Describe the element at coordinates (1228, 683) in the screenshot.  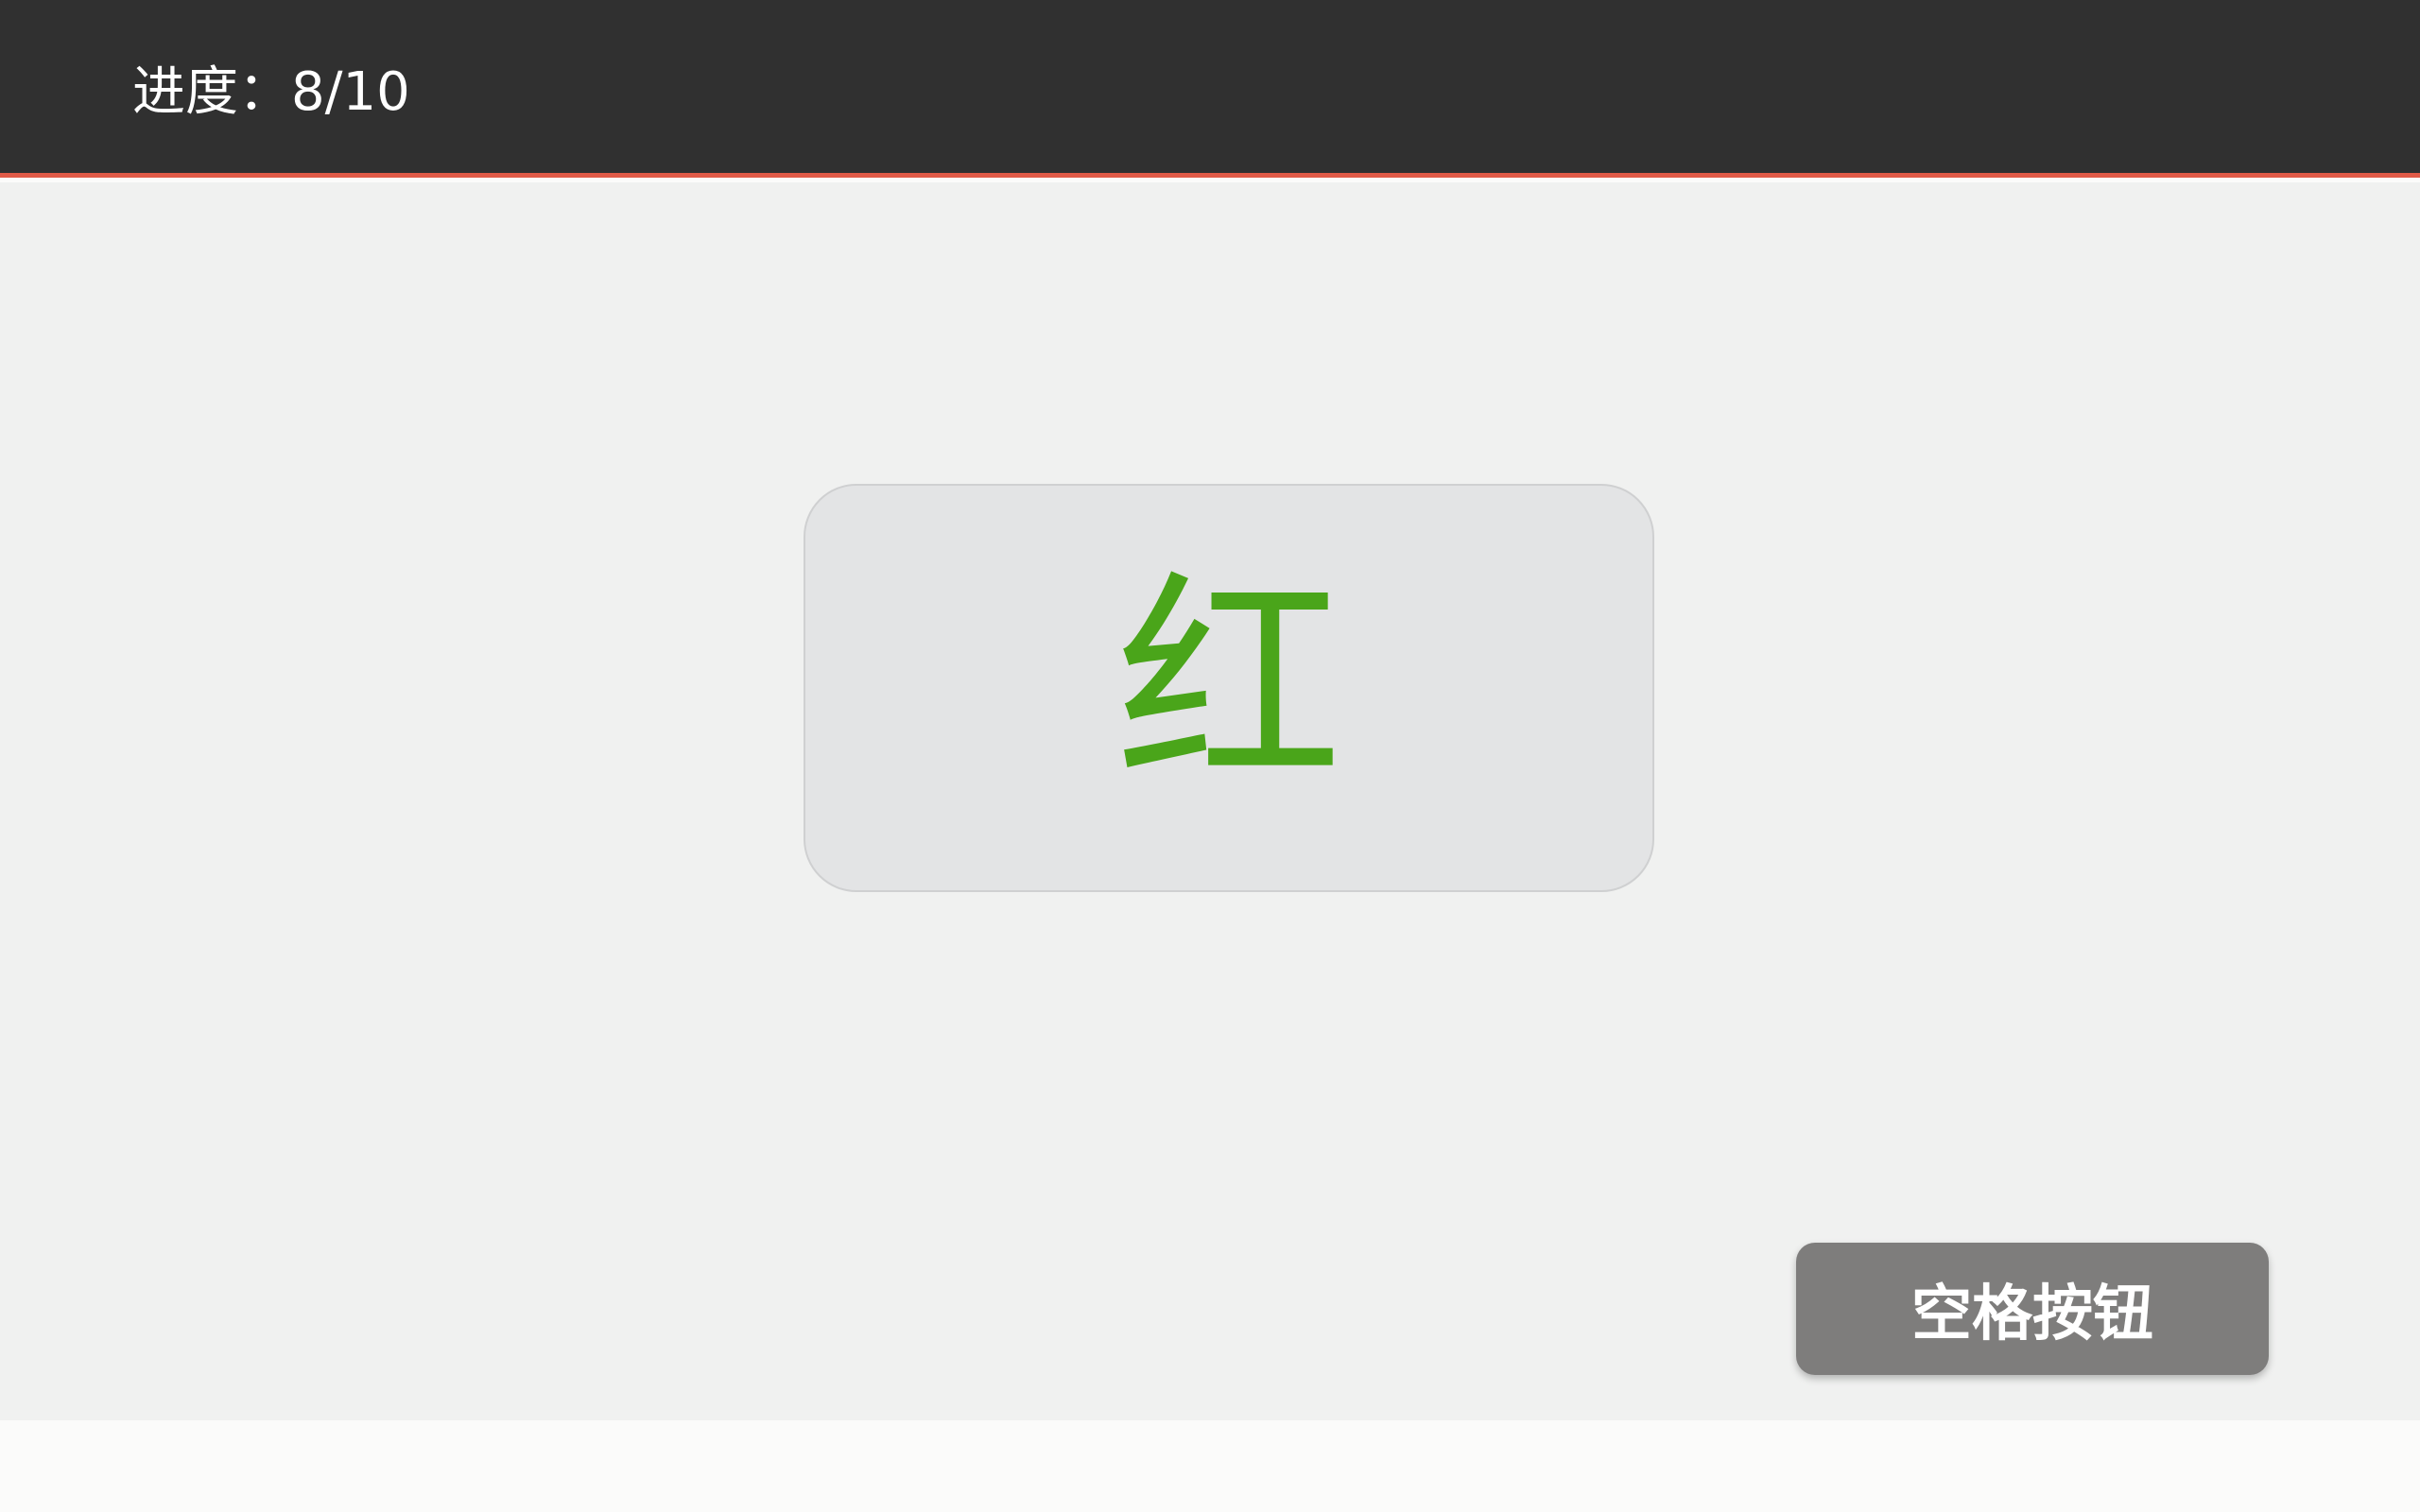
I see `stimulus-word: 红` at that location.